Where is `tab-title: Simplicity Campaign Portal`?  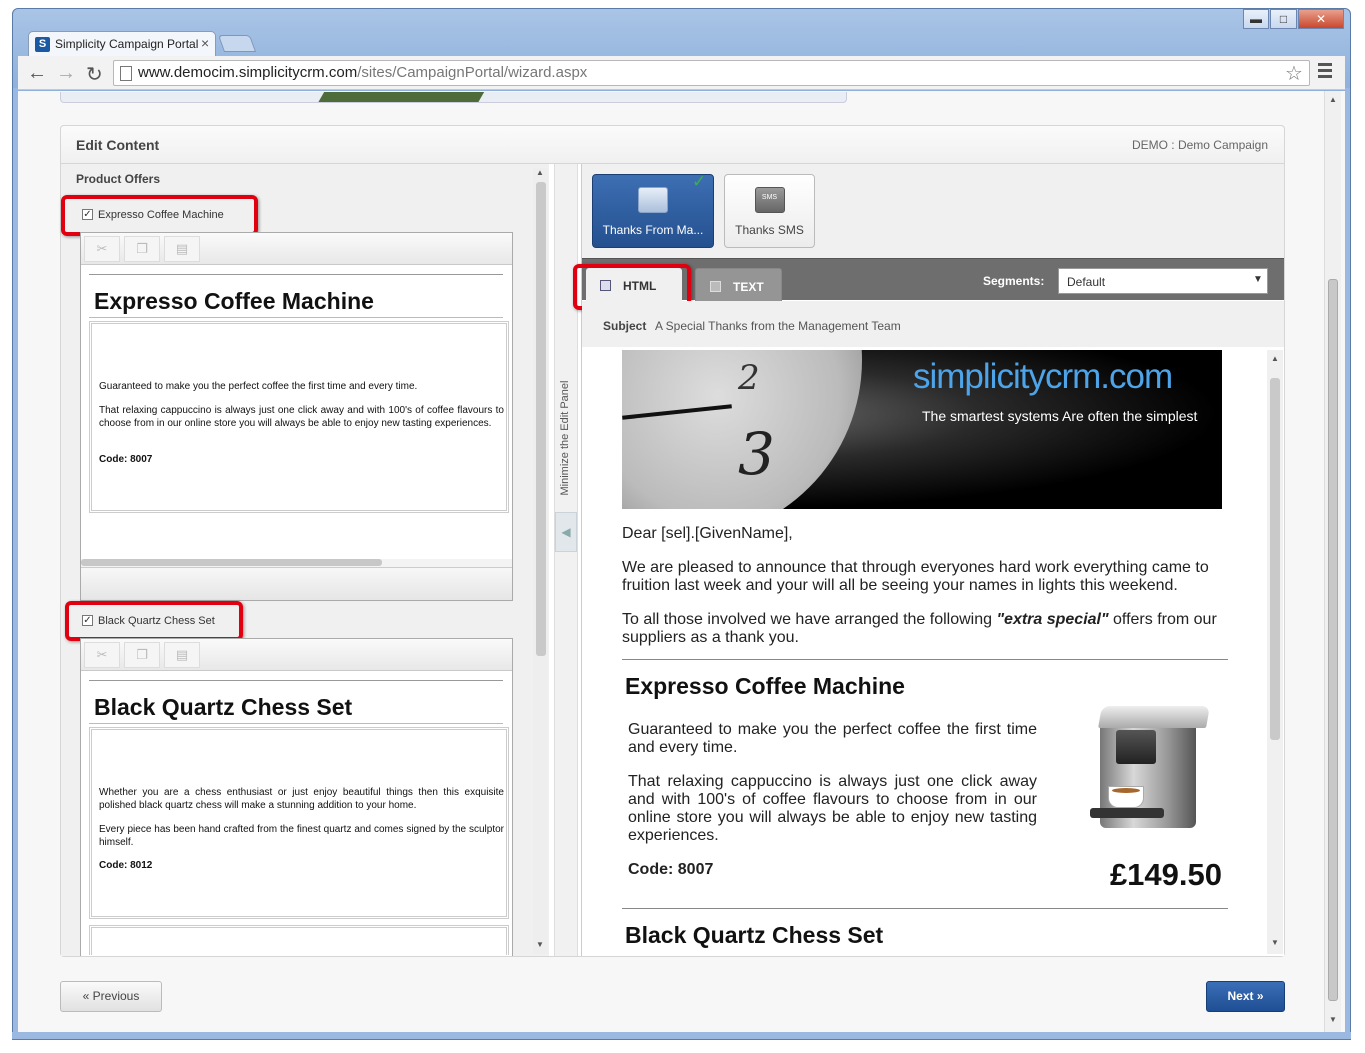
tab-title: Simplicity Campaign Portal is located at coordinates (127, 44).